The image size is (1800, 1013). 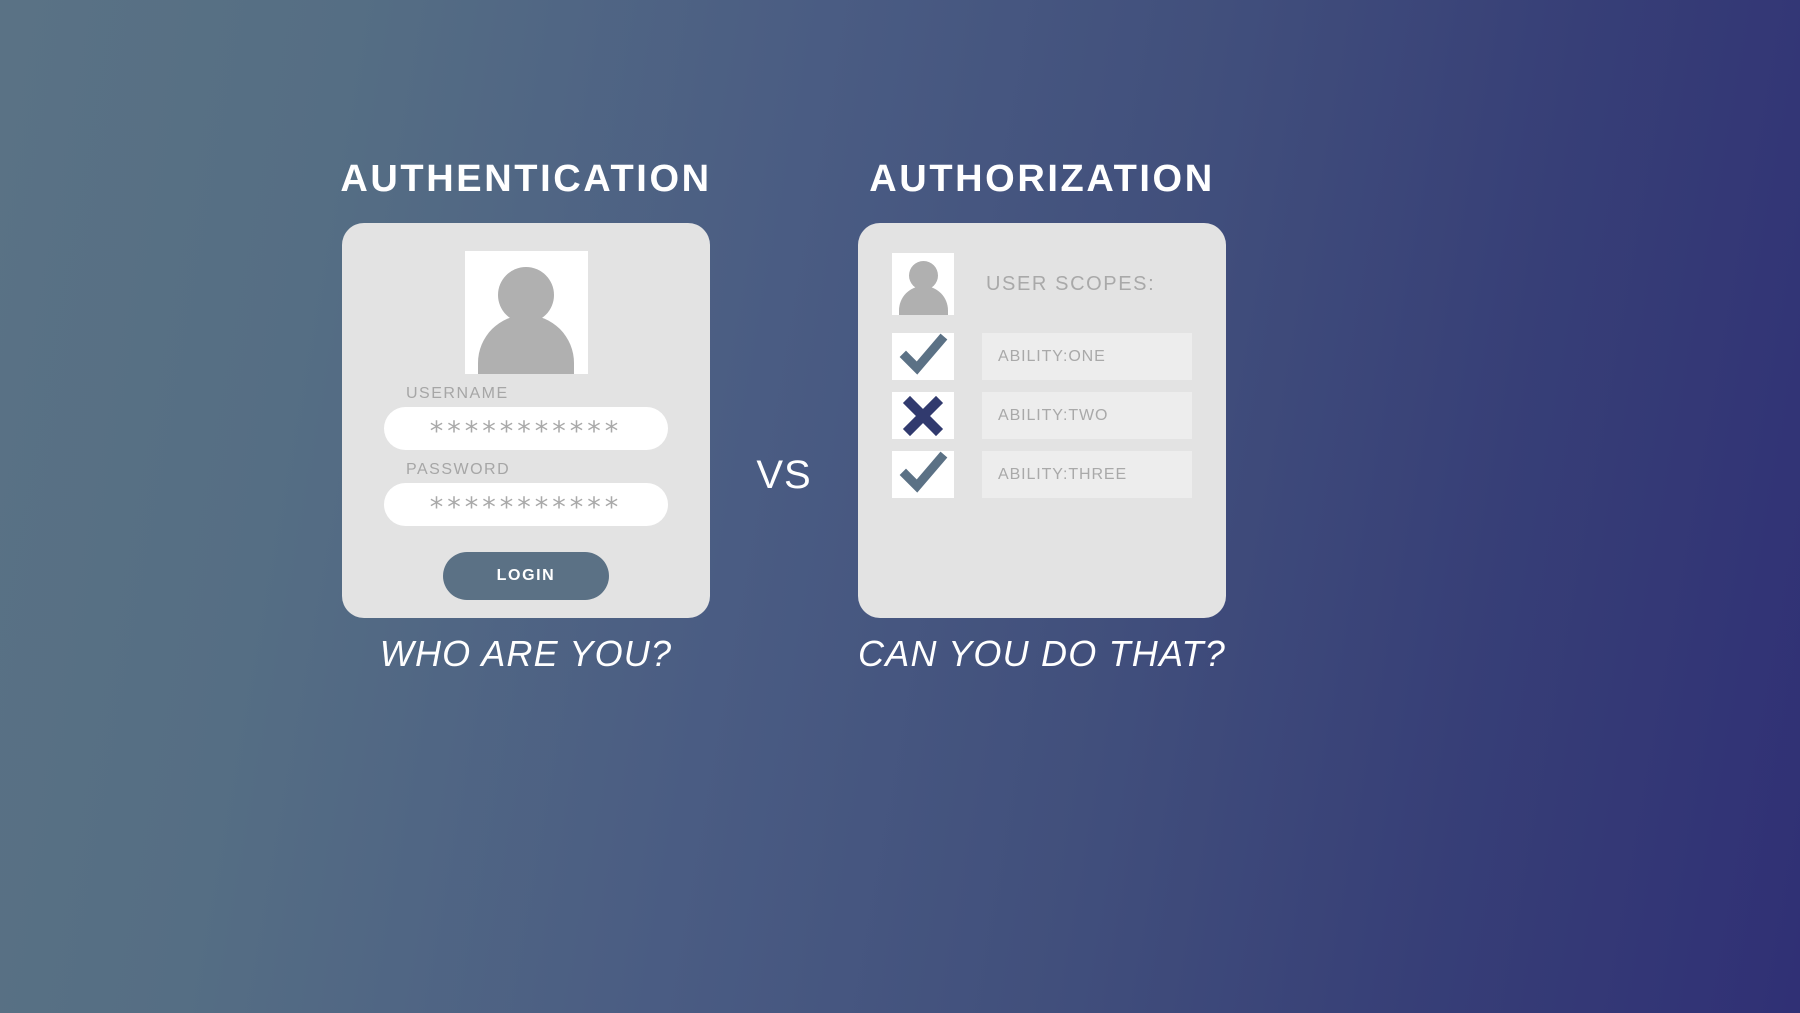 I want to click on scope-row: ABILITY:ONE, so click(x=1042, y=356).